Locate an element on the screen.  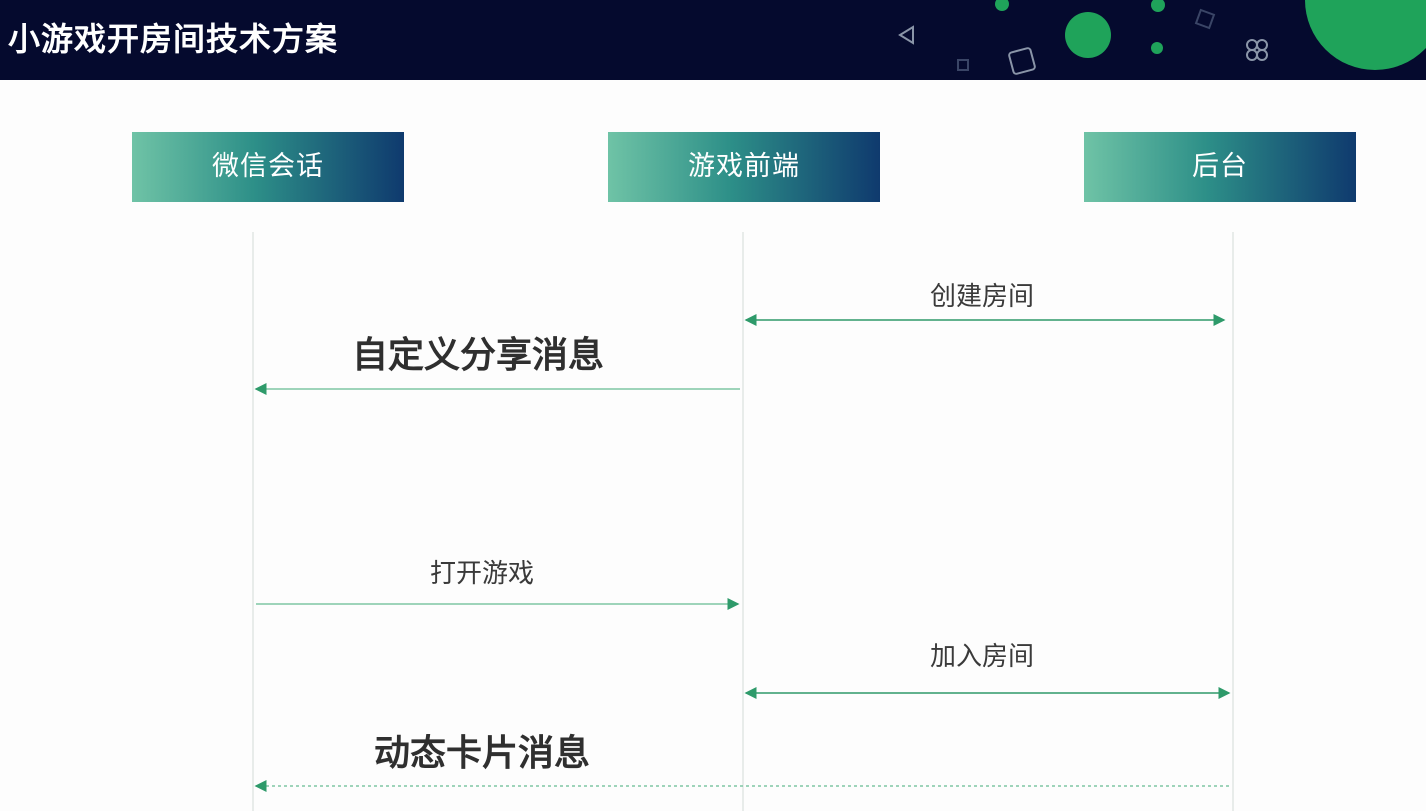
label-custom-share-message: 自定义分享消息 is located at coordinates (478, 355).